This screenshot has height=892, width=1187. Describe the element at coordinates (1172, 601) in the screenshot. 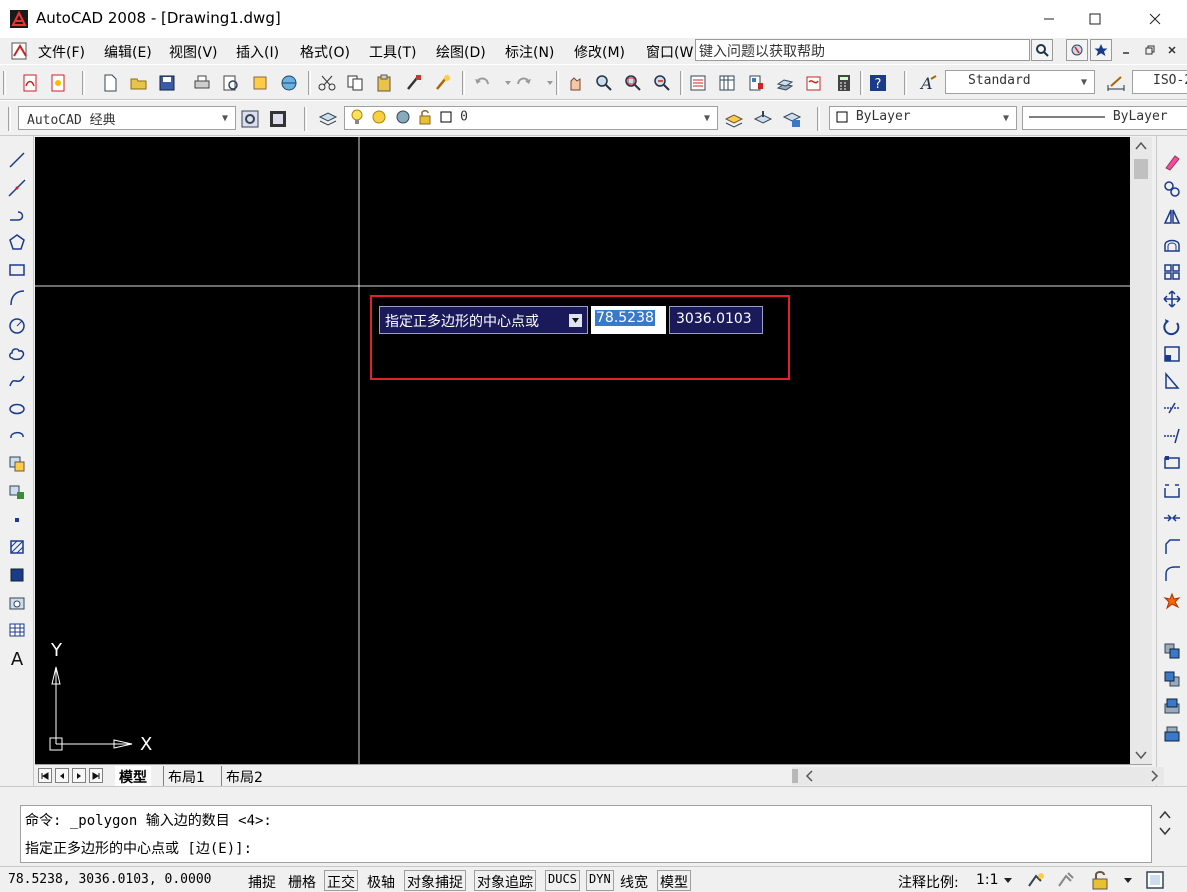

I see `explode-button` at that location.